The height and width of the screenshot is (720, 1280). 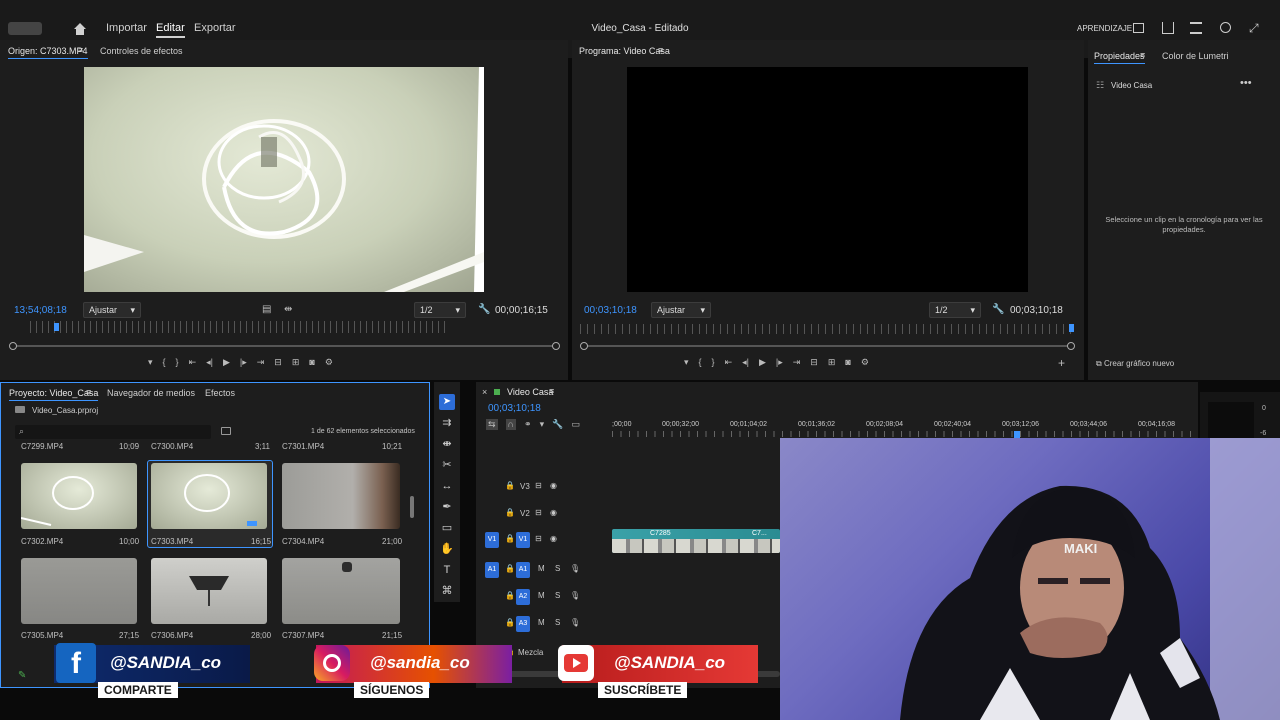 What do you see at coordinates (1017, 434) in the screenshot?
I see `timeline-playhead` at bounding box center [1017, 434].